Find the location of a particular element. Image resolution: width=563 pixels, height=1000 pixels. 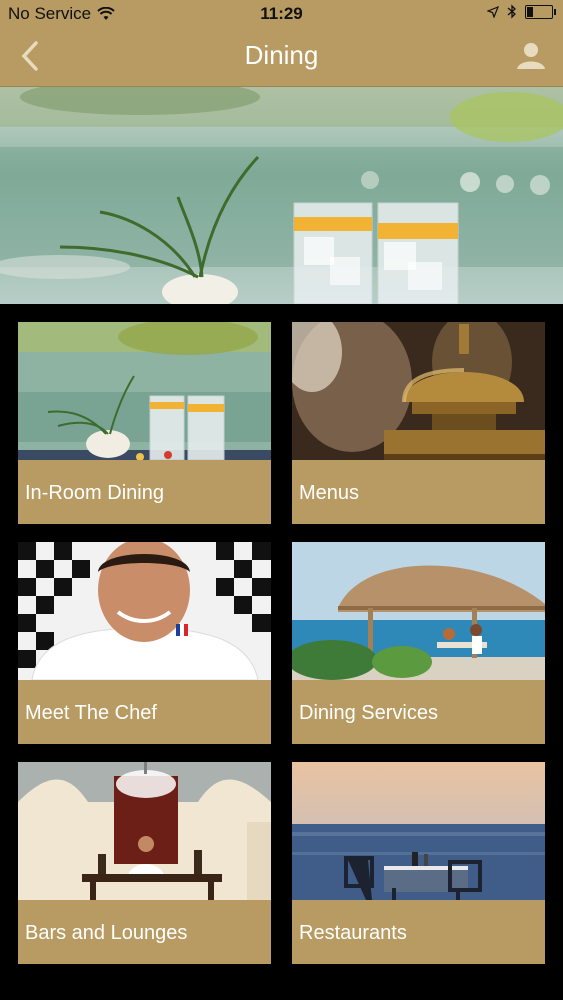

bartender-image is located at coordinates (144, 831).